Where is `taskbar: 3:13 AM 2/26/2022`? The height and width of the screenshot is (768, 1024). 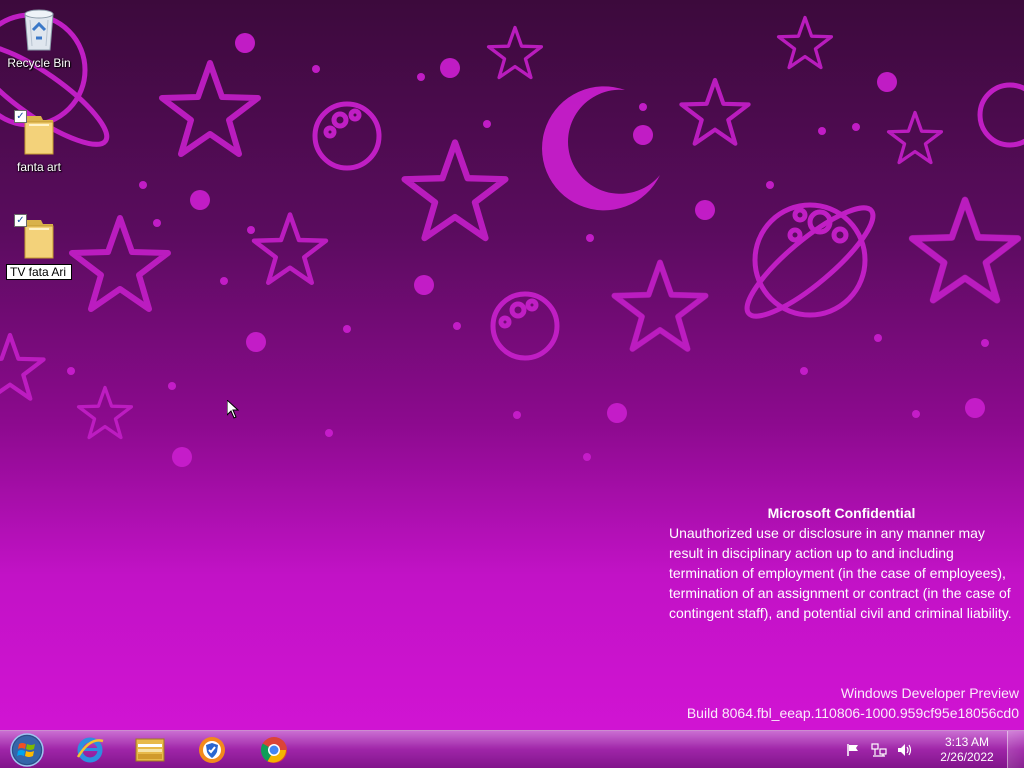 taskbar: 3:13 AM 2/26/2022 is located at coordinates (512, 749).